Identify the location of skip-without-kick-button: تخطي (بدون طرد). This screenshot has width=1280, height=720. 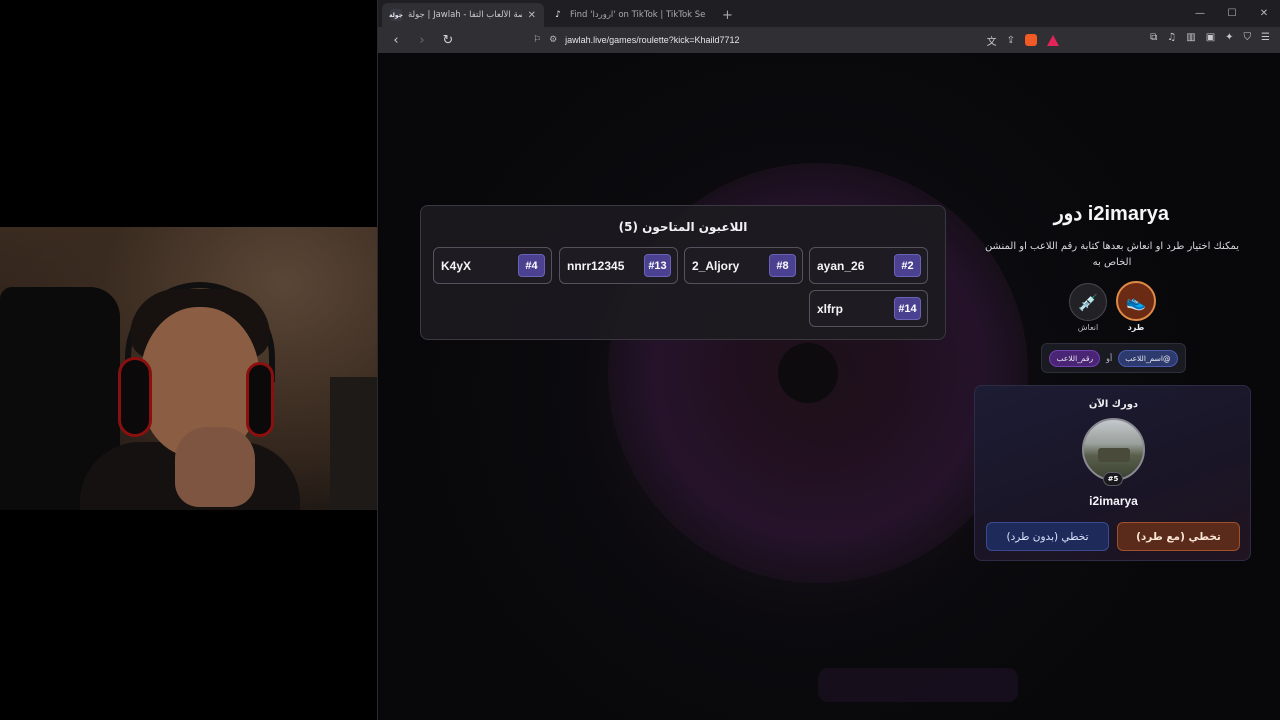
(1047, 536).